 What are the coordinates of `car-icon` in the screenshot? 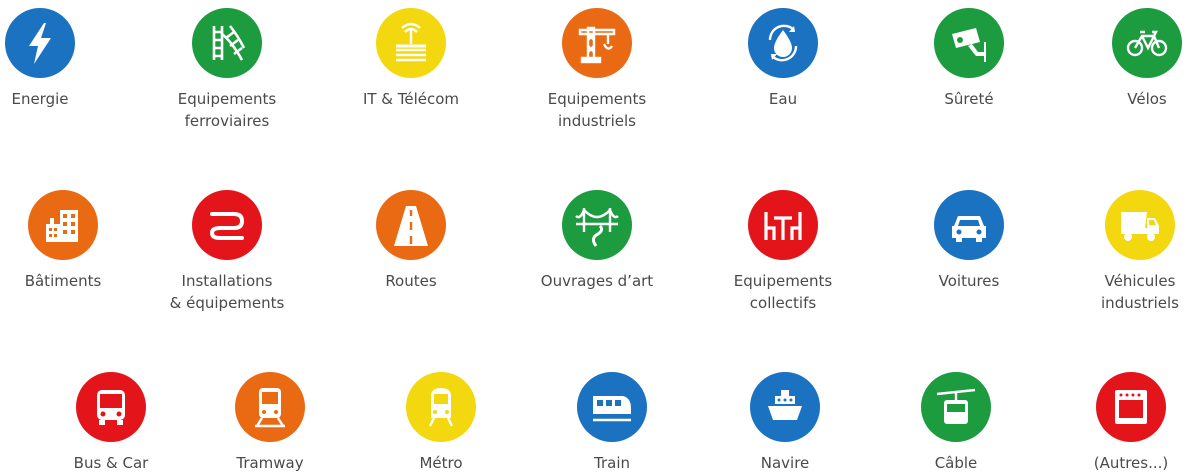 It's located at (969, 225).